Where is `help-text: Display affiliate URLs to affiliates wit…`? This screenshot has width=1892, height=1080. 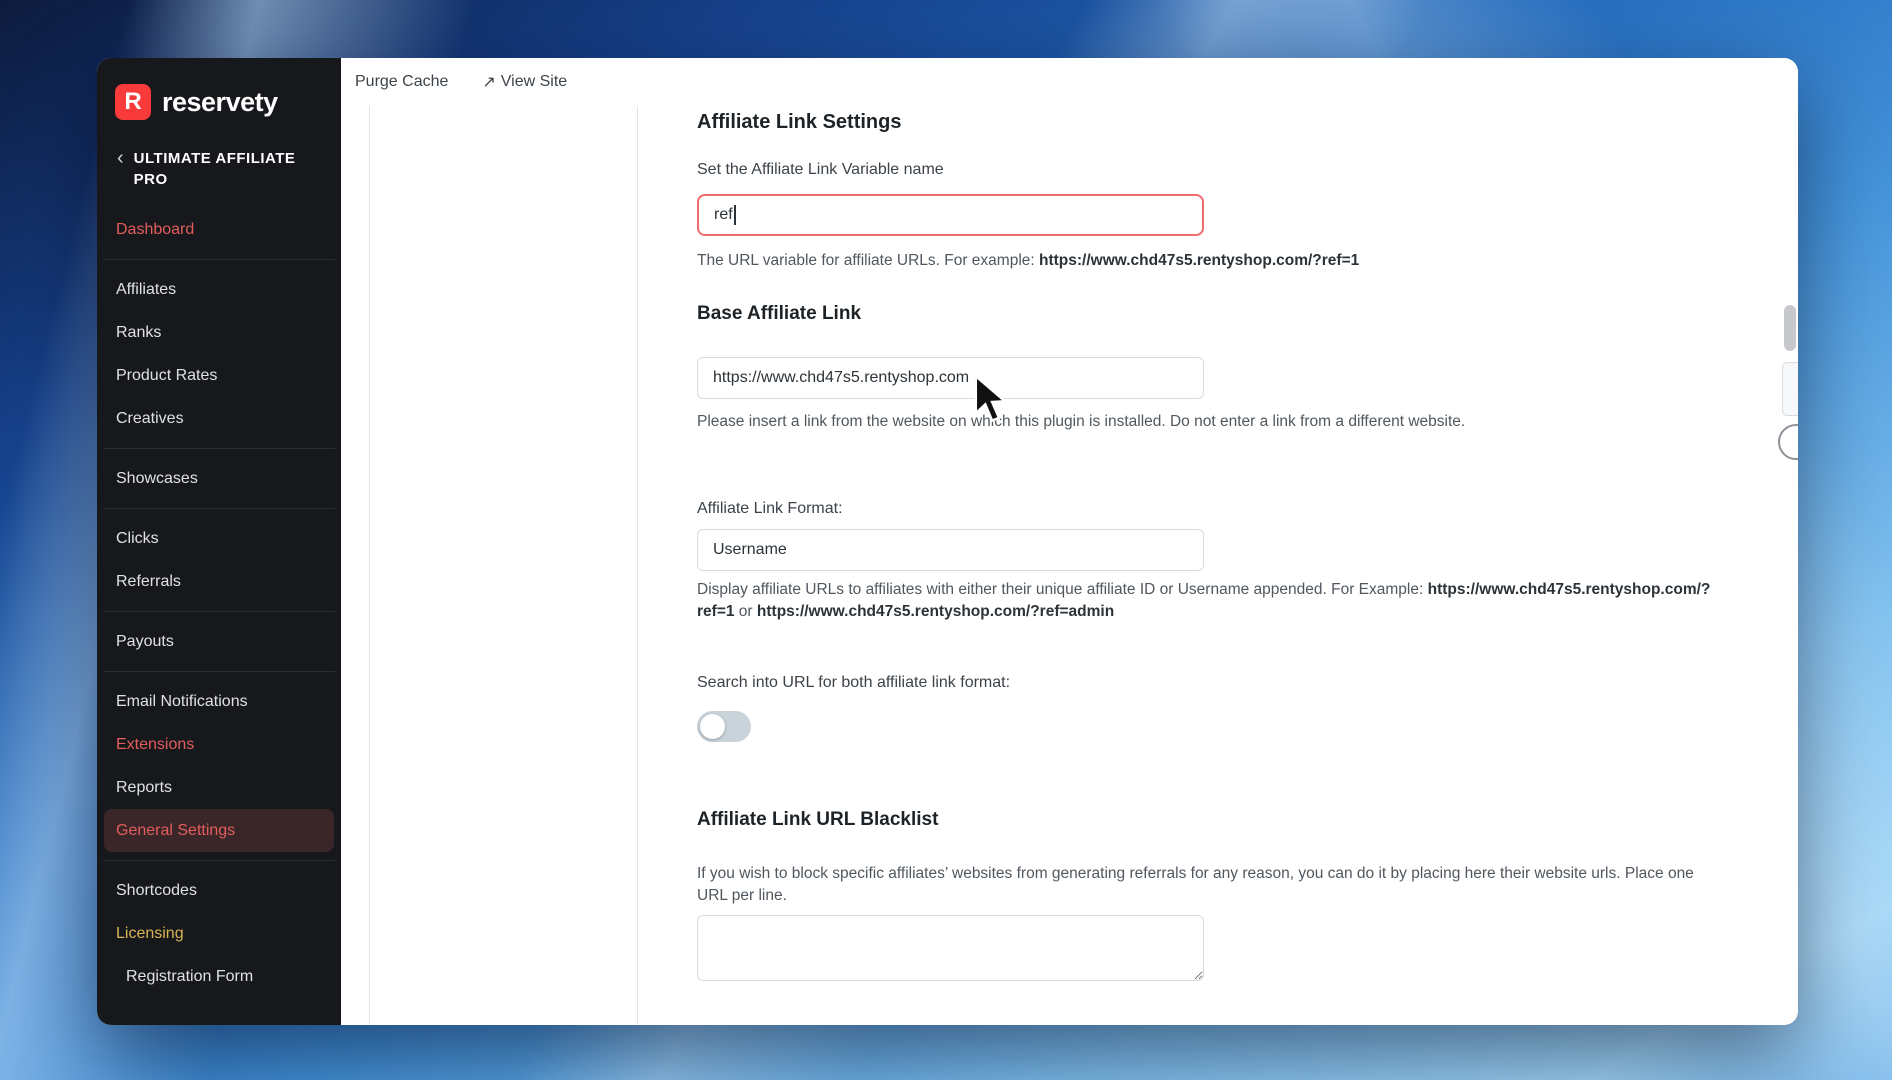
help-text: Display affiliate URLs to affiliates wit… is located at coordinates (1062, 589).